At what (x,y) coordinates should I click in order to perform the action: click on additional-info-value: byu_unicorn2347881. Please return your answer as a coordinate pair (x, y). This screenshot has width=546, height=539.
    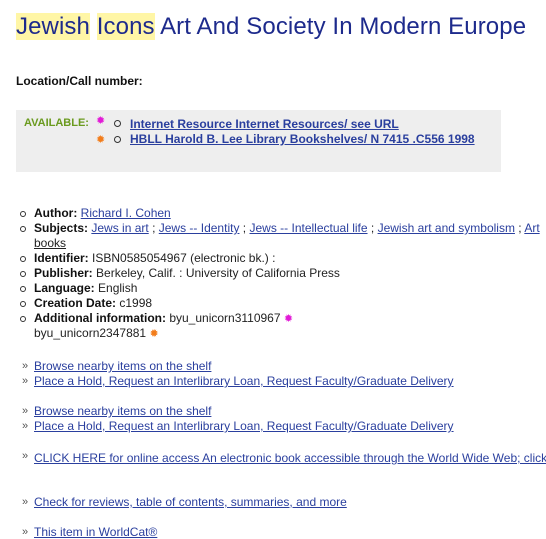
    Looking at the image, I should click on (90, 333).